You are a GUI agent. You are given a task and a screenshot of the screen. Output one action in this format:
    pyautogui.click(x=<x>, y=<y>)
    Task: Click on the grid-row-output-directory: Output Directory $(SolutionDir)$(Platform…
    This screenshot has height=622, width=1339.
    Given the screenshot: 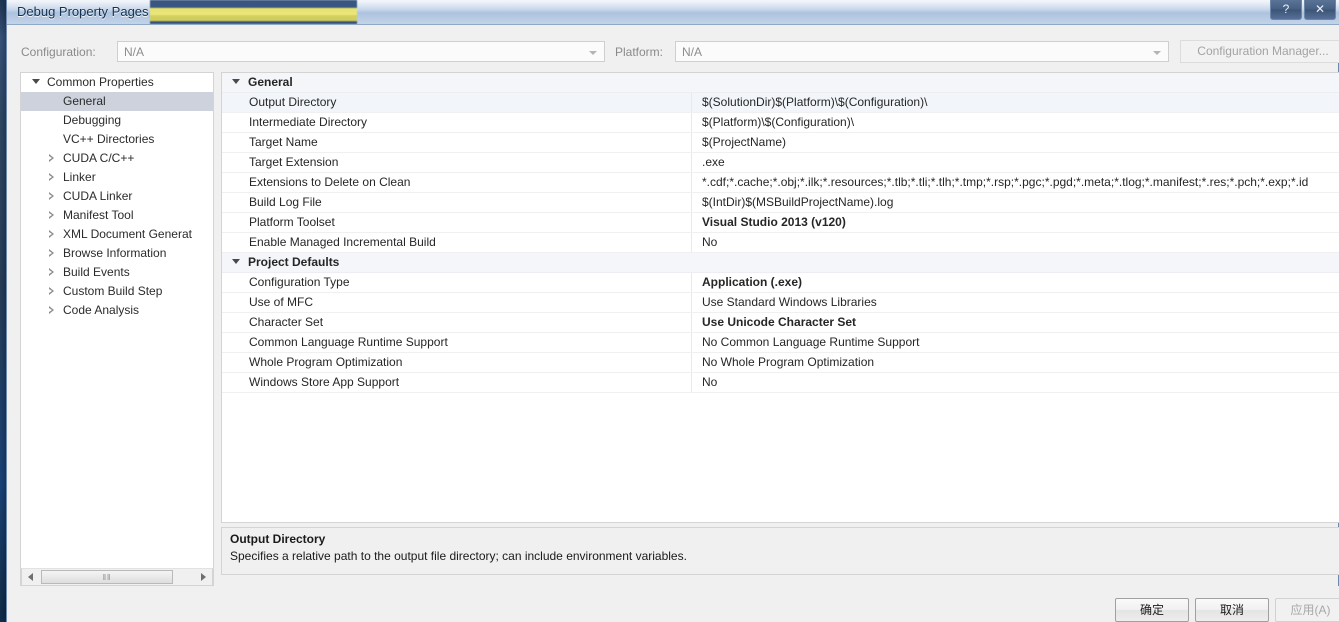 What is the action you would take?
    pyautogui.click(x=780, y=103)
    